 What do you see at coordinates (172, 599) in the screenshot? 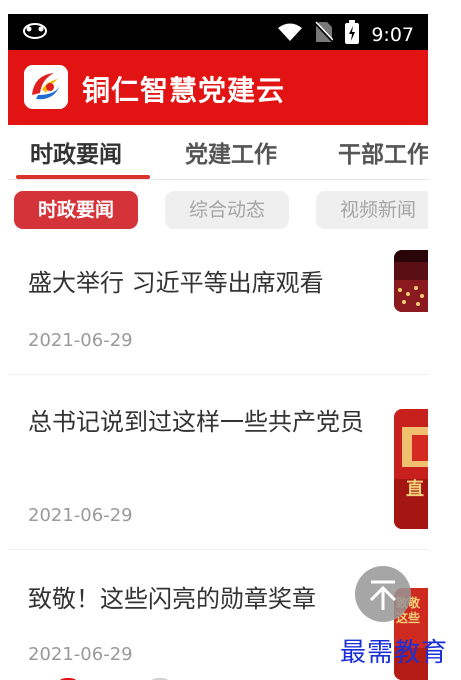
I see `news-title: 致敬！这些闪亮的勋章奖章` at bounding box center [172, 599].